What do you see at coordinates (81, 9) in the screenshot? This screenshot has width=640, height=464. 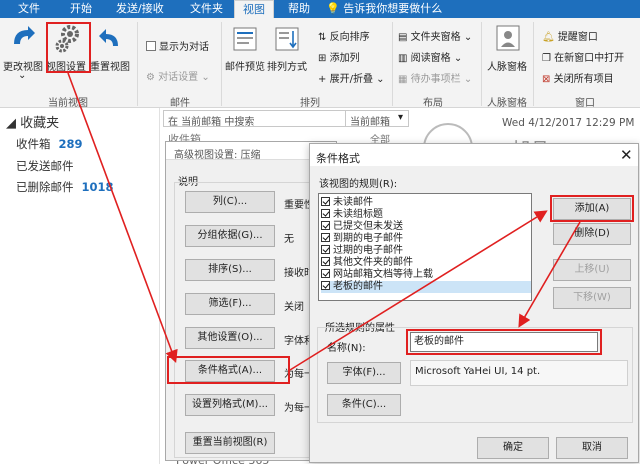 I see `tab-home: 开始` at bounding box center [81, 9].